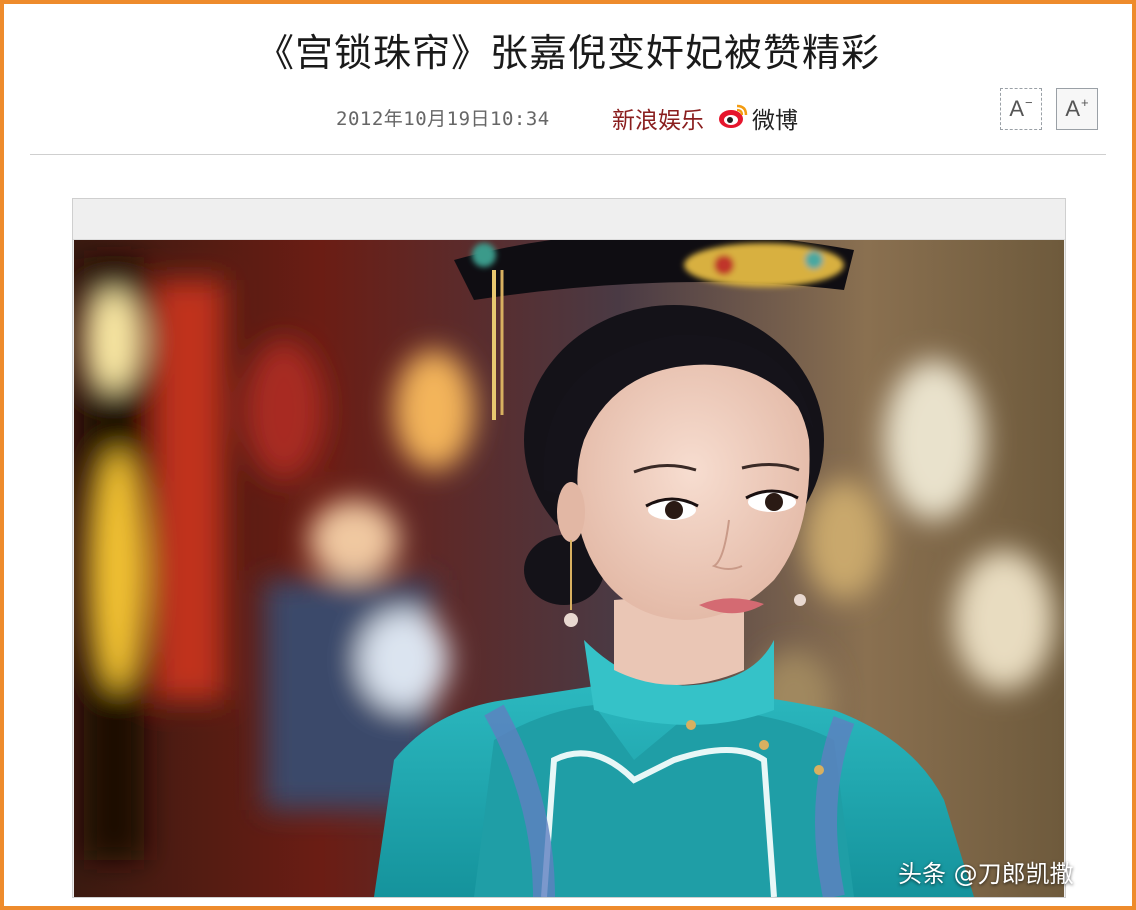  What do you see at coordinates (733, 116) in the screenshot?
I see `weibo-icon` at bounding box center [733, 116].